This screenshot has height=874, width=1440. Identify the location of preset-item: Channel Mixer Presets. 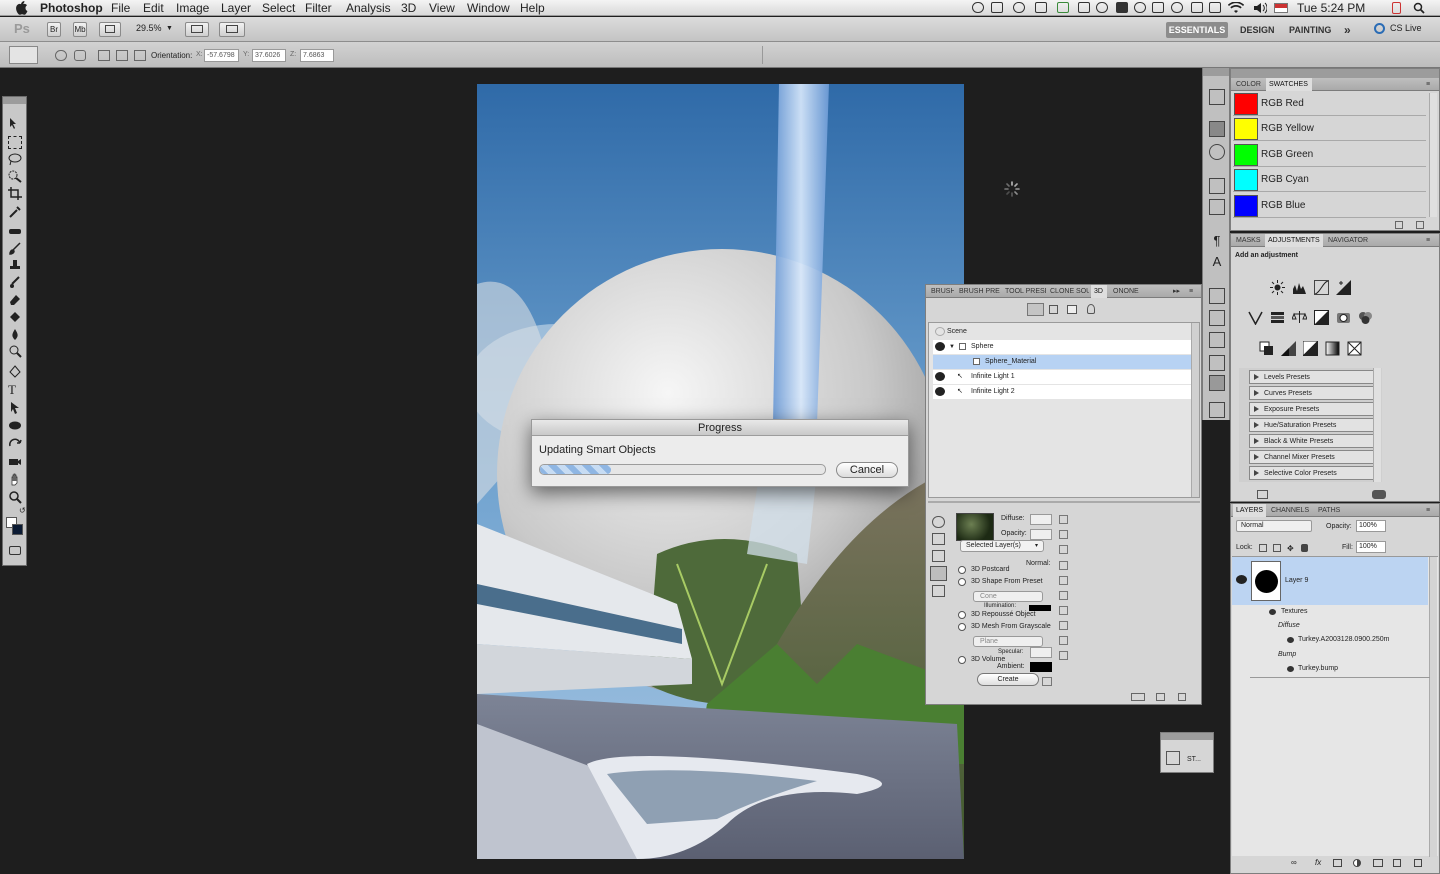
(1313, 457).